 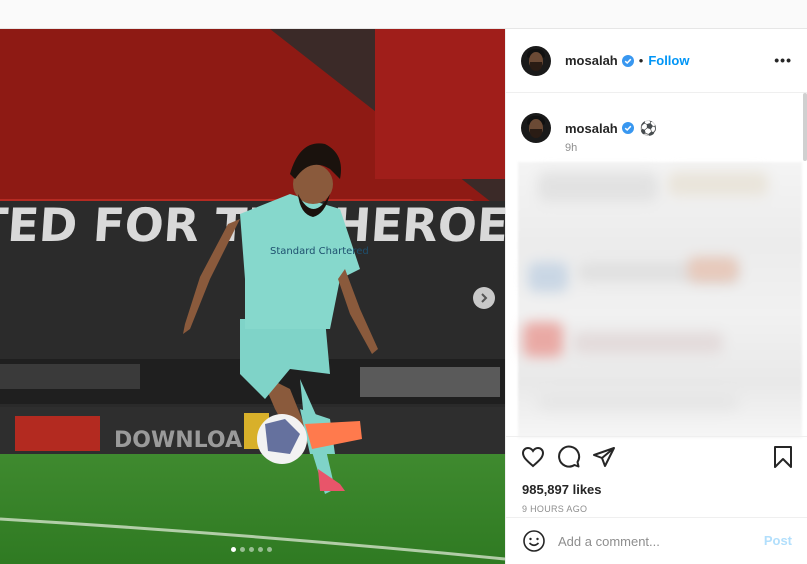 I want to click on scrollbar, so click(x=805, y=127).